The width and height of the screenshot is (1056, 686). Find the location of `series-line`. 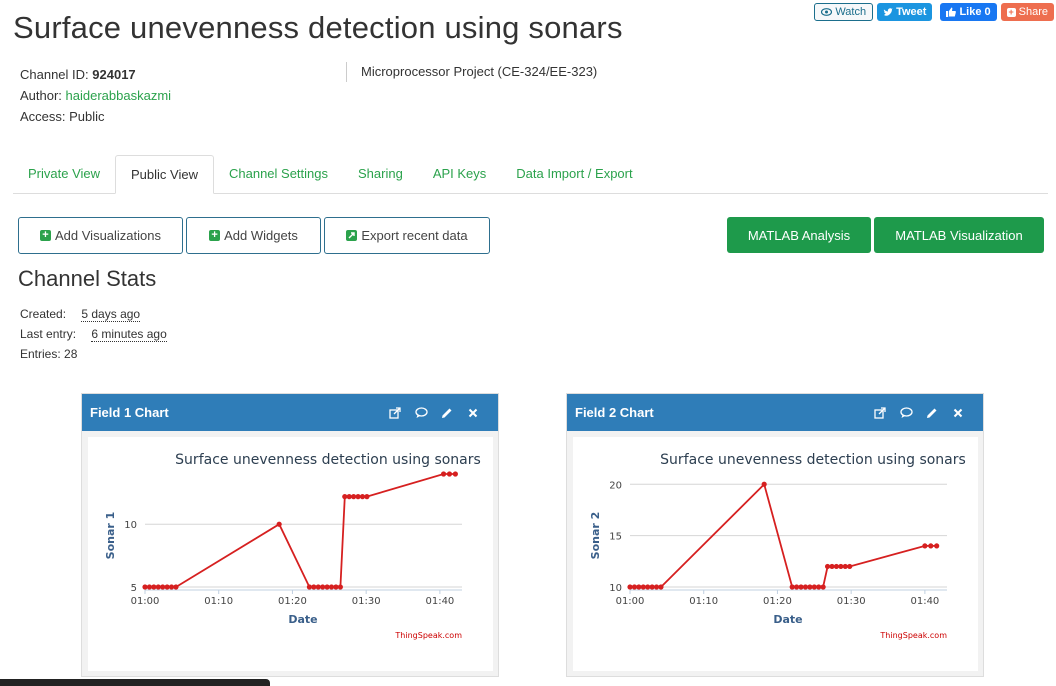

series-line is located at coordinates (300, 530).